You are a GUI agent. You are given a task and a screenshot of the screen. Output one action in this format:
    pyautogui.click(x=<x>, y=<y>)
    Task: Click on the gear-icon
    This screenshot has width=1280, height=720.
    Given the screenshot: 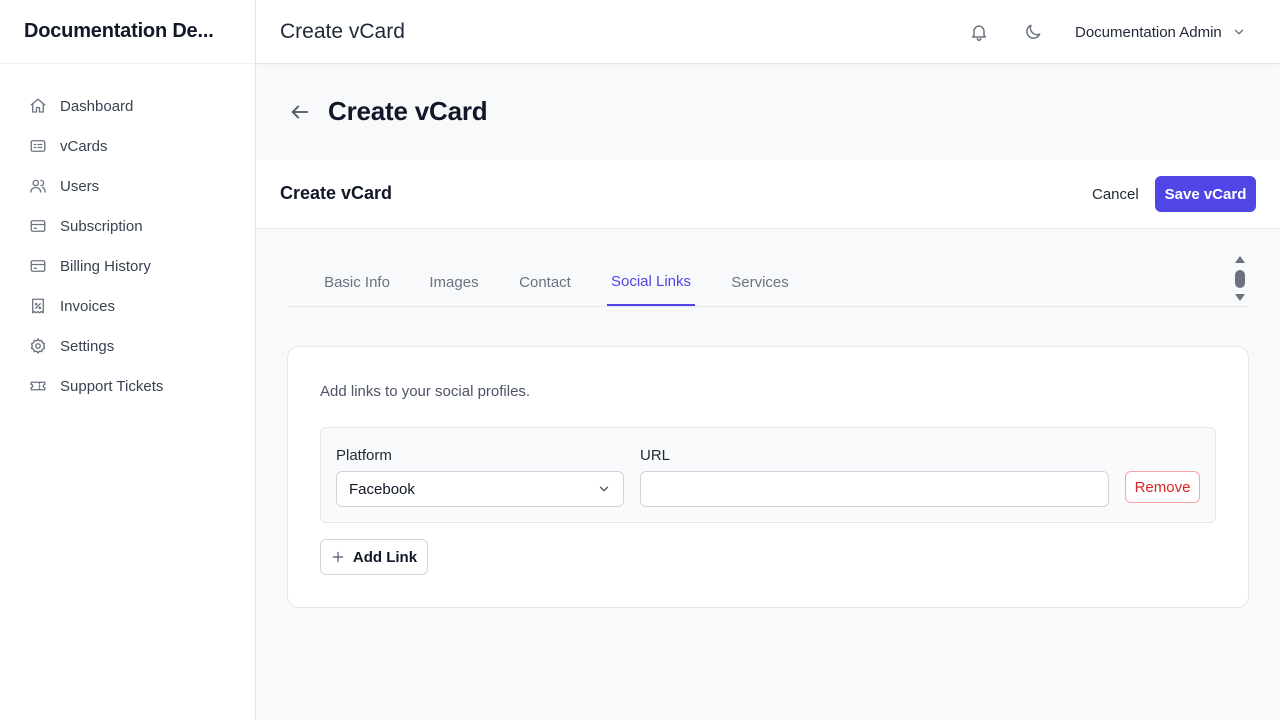 What is the action you would take?
    pyautogui.click(x=38, y=346)
    